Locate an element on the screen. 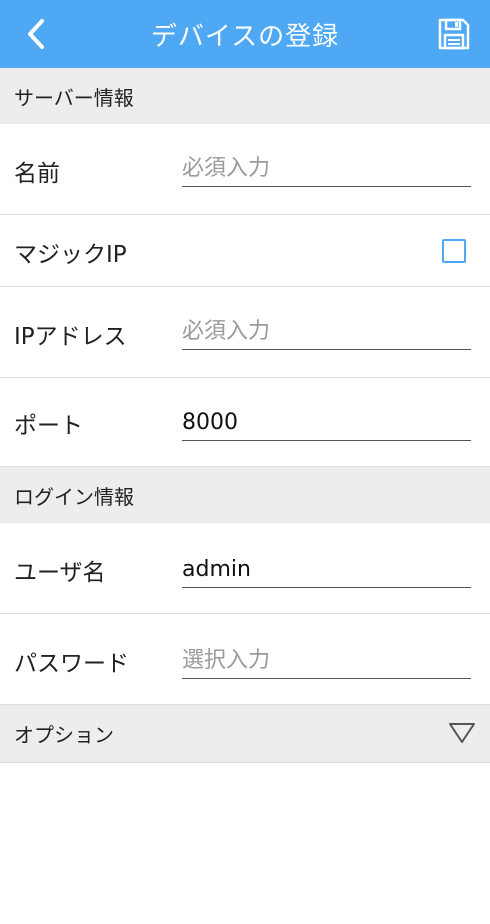 This screenshot has width=490, height=924. username-input is located at coordinates (326, 571).